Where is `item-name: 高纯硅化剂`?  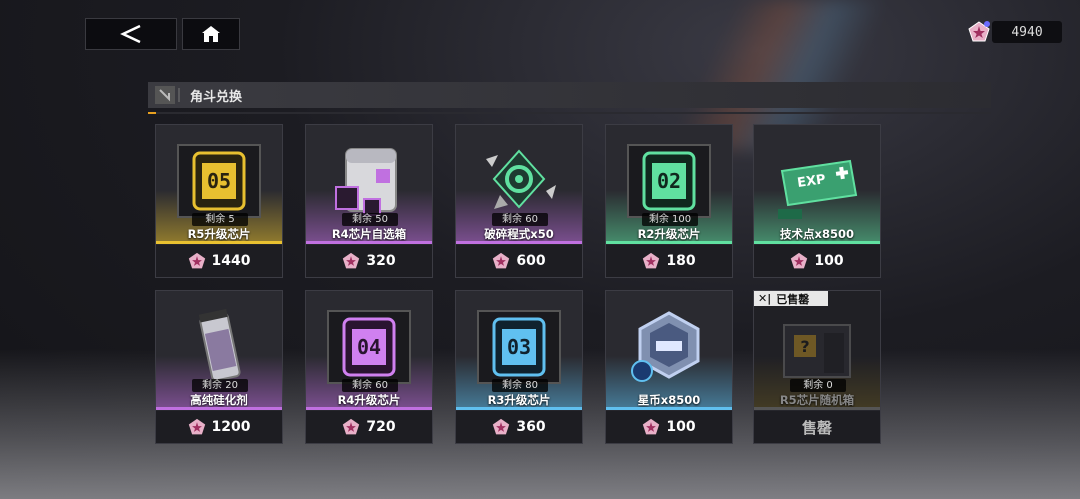
item-name: 高纯硅化剂 is located at coordinates (219, 400).